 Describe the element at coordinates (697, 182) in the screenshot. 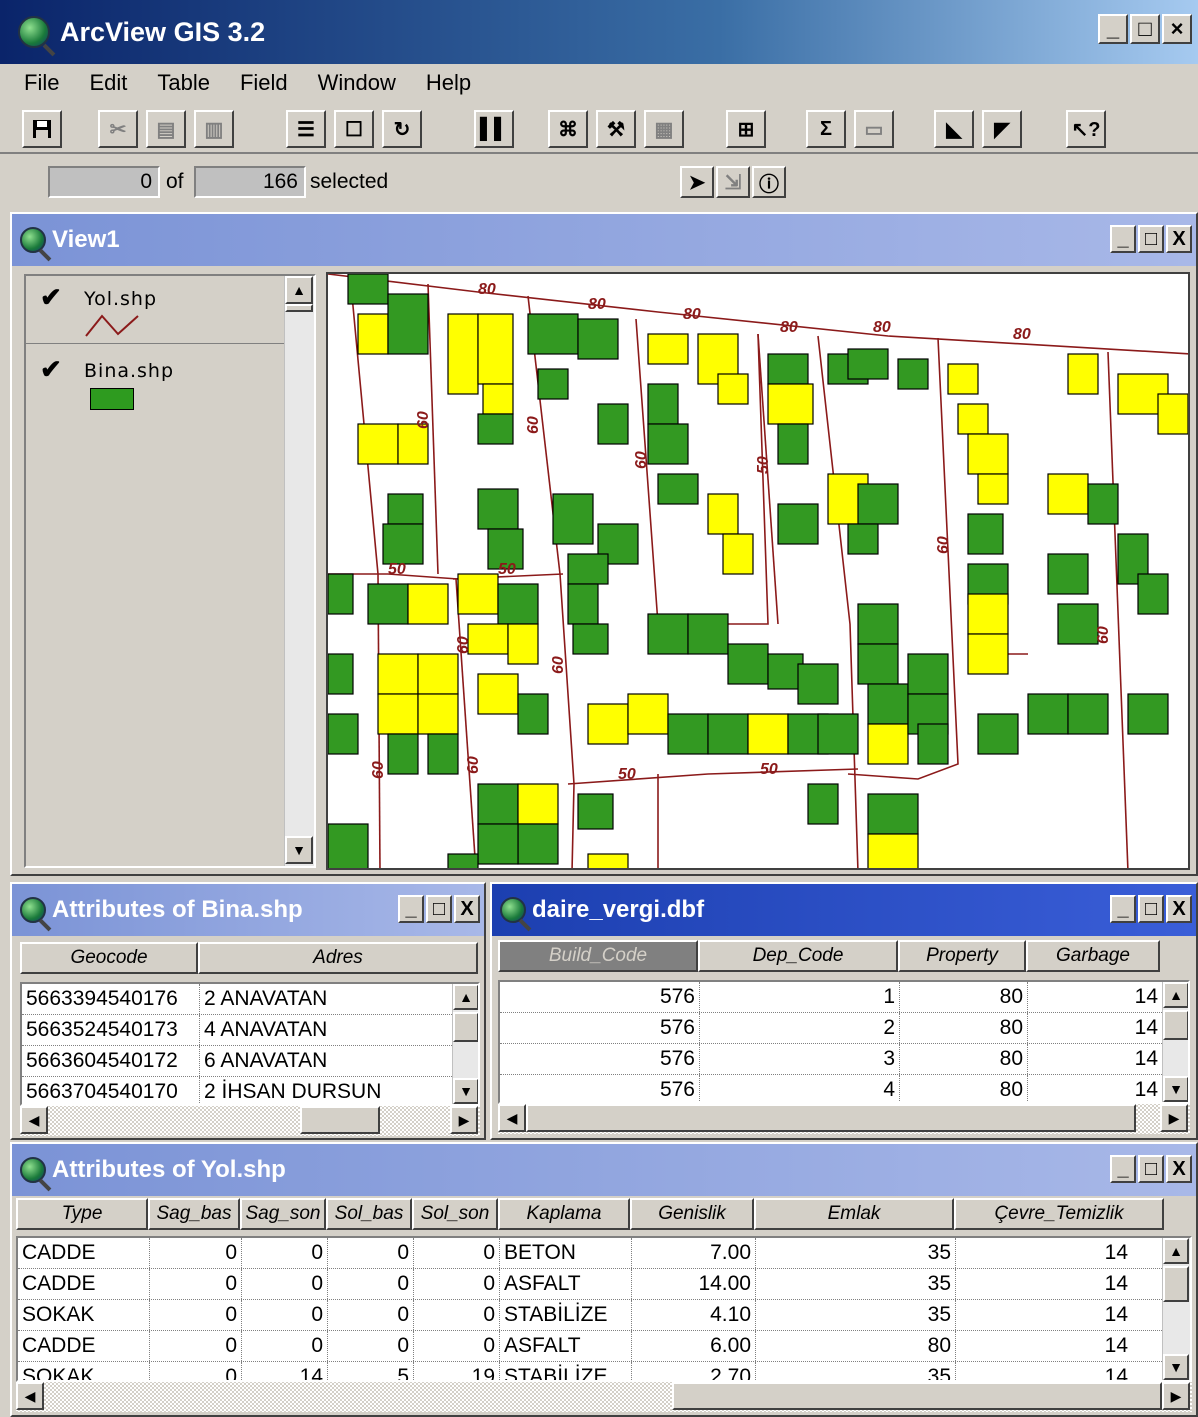

I see `pointer-tool-icon: ➤` at that location.